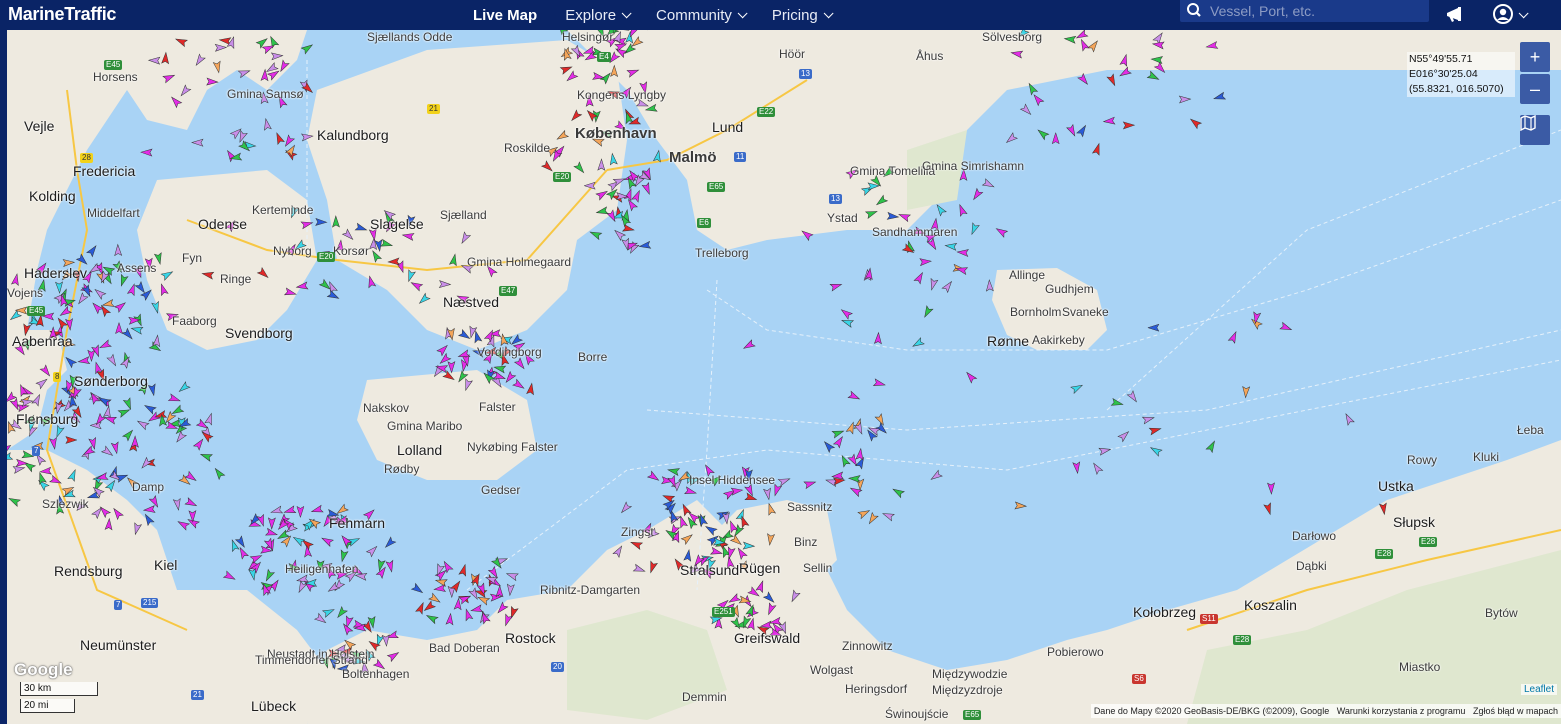 Image resolution: width=1561 pixels, height=724 pixels. Describe the element at coordinates (1401, 711) in the screenshot. I see `terms-link: Warunki korzystania z programu` at that location.